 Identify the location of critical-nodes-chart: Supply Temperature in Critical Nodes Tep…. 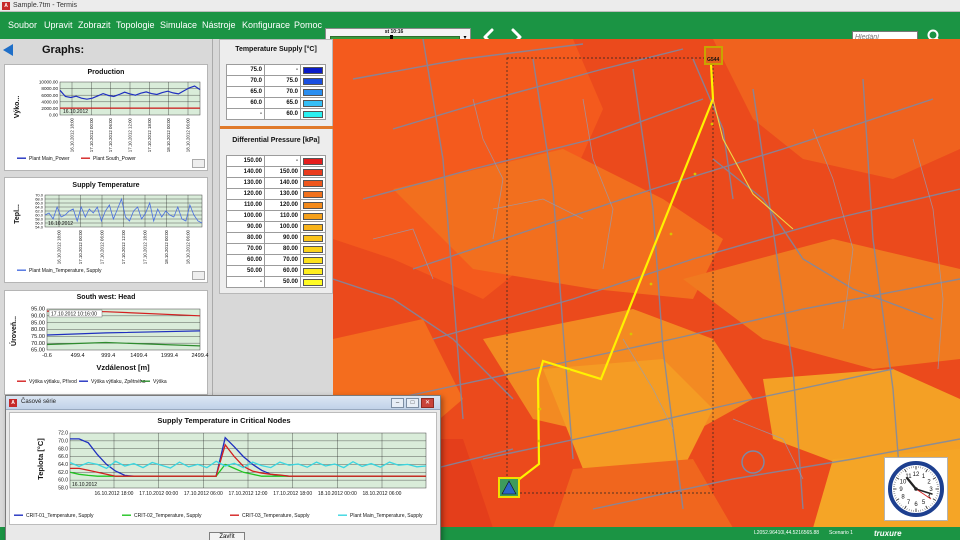
(220, 467).